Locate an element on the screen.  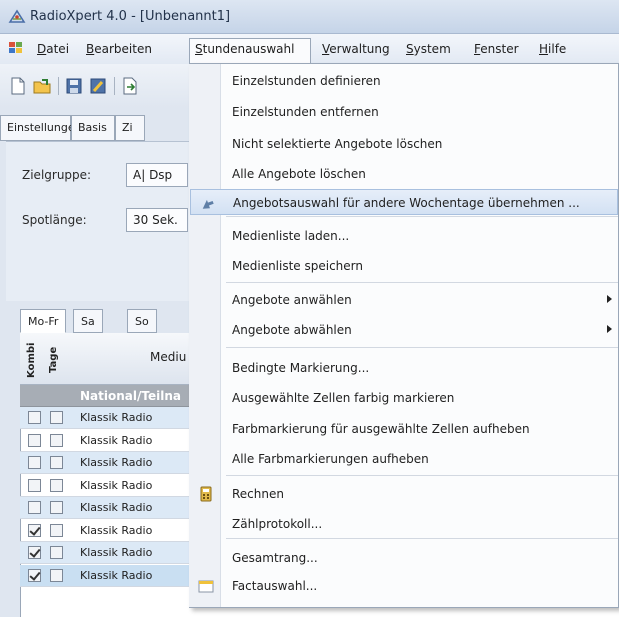
app-logo-icon is located at coordinates (17, 16).